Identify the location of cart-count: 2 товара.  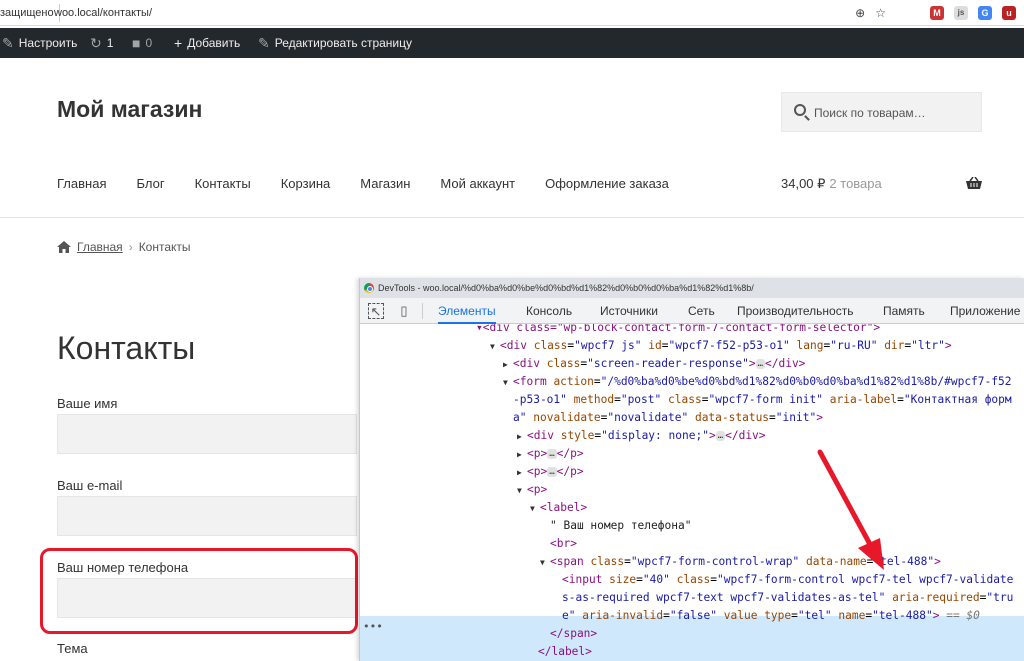
(855, 183).